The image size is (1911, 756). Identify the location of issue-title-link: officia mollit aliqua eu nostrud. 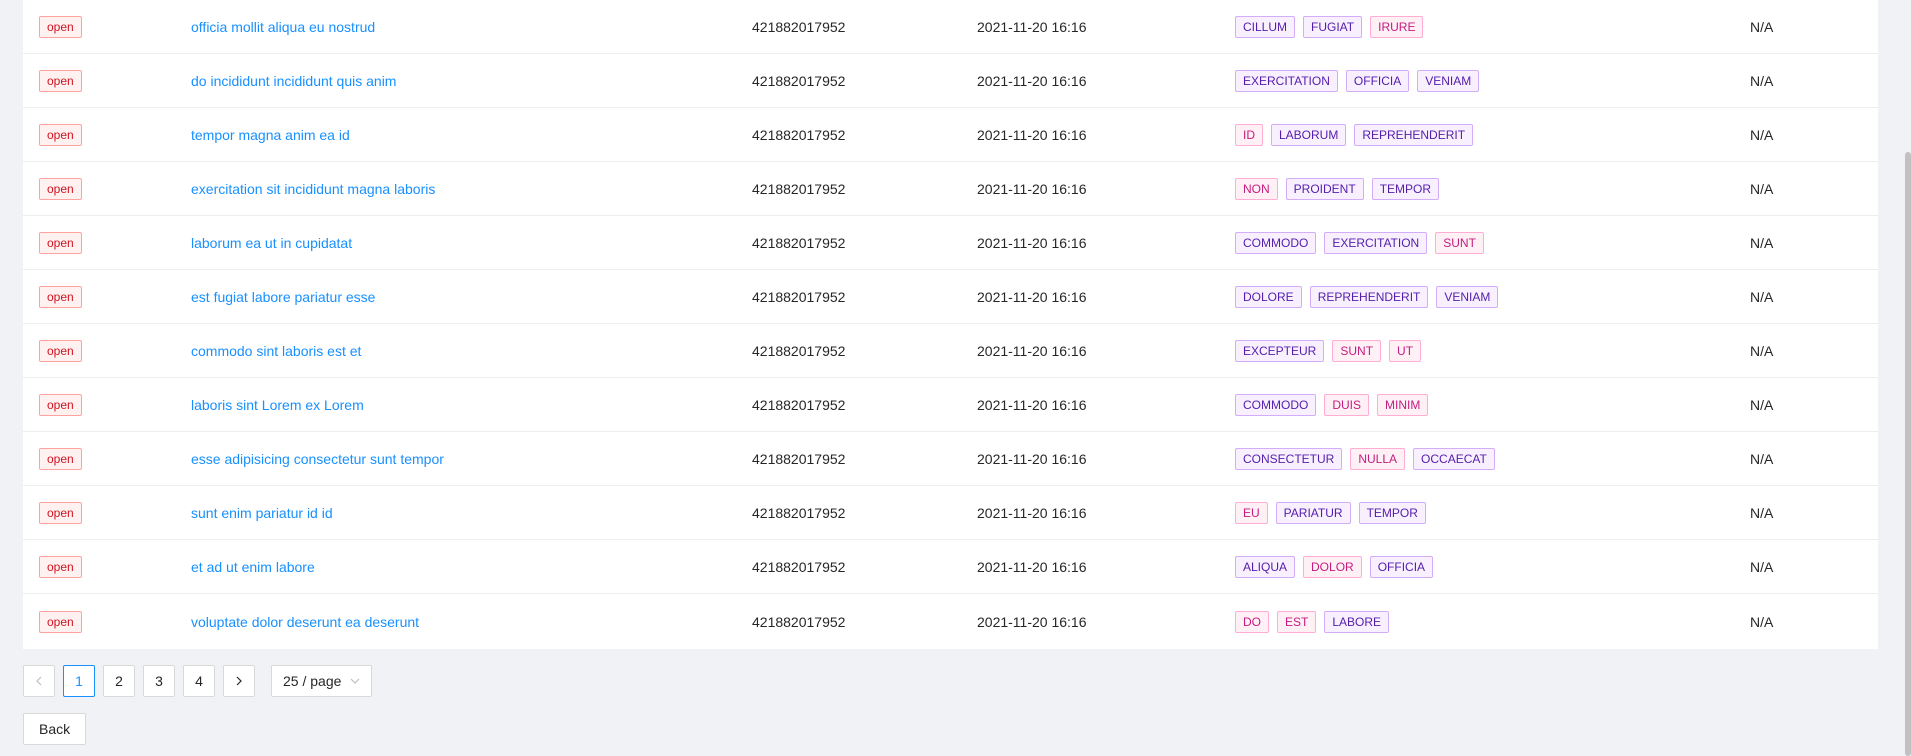
(283, 27).